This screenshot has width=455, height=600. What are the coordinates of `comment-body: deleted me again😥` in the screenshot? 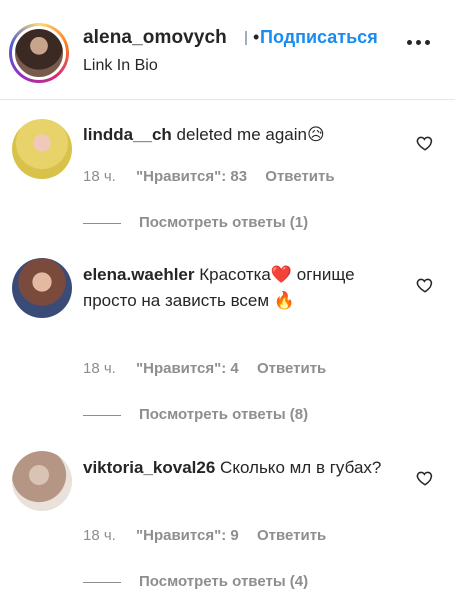 It's located at (250, 134).